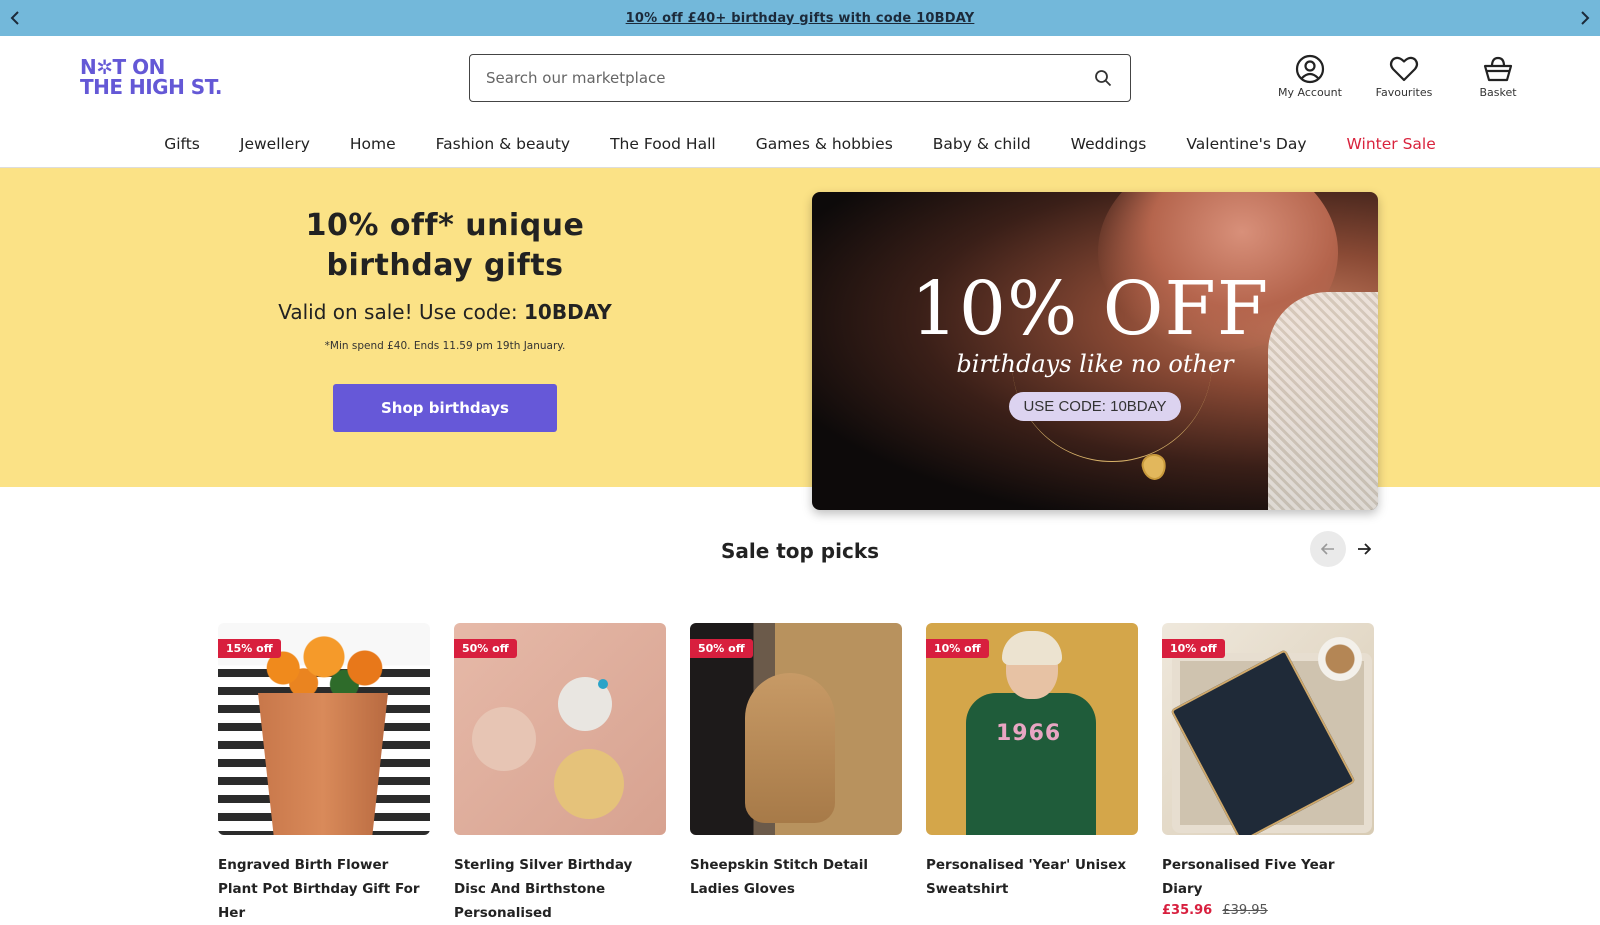 The image size is (1600, 925). What do you see at coordinates (1268, 877) in the screenshot?
I see `product-name: Personalised Five Year Diary` at bounding box center [1268, 877].